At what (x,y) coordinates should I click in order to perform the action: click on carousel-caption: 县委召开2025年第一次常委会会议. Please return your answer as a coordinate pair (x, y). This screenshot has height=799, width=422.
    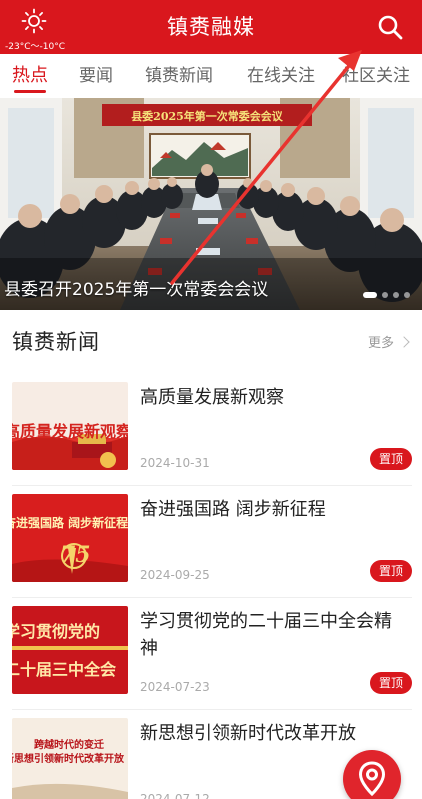
    Looking at the image, I should click on (136, 287).